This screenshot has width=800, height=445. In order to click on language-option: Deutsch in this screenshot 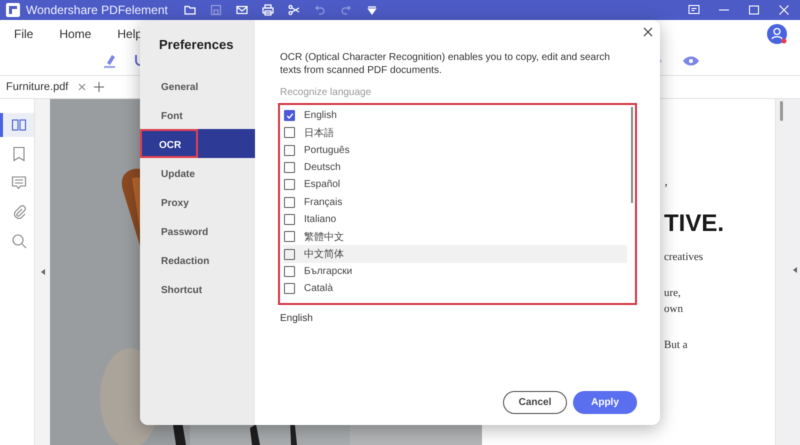, I will do `click(322, 168)`.